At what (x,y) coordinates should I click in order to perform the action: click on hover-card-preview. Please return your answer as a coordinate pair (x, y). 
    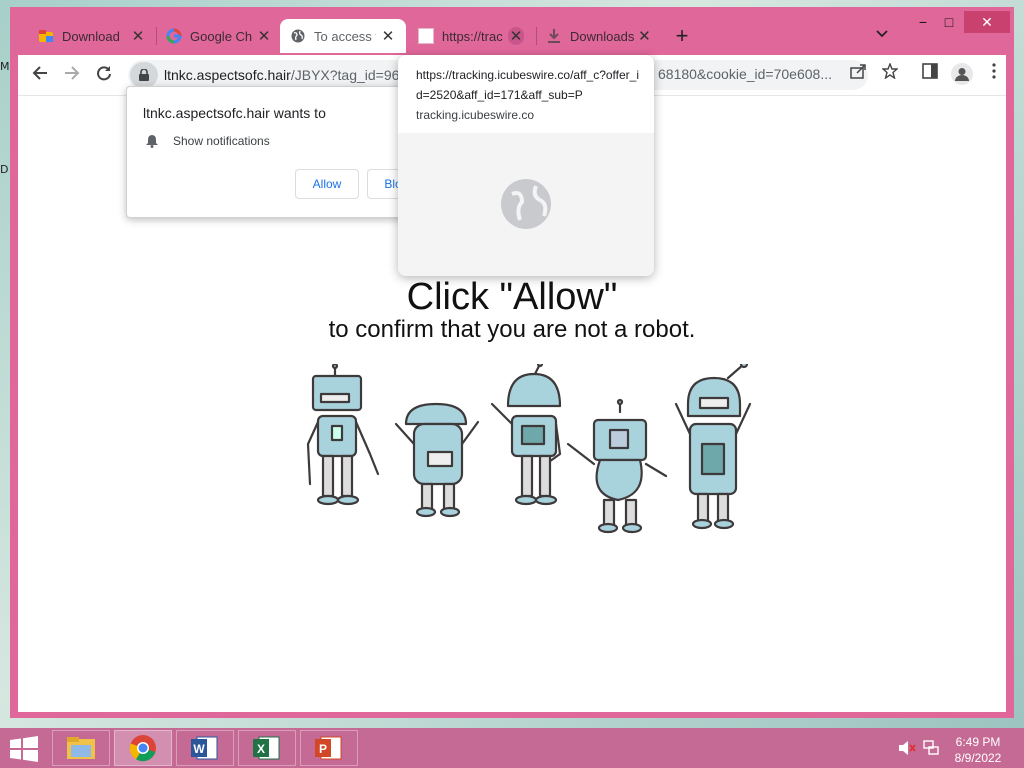
    Looking at the image, I should click on (526, 204).